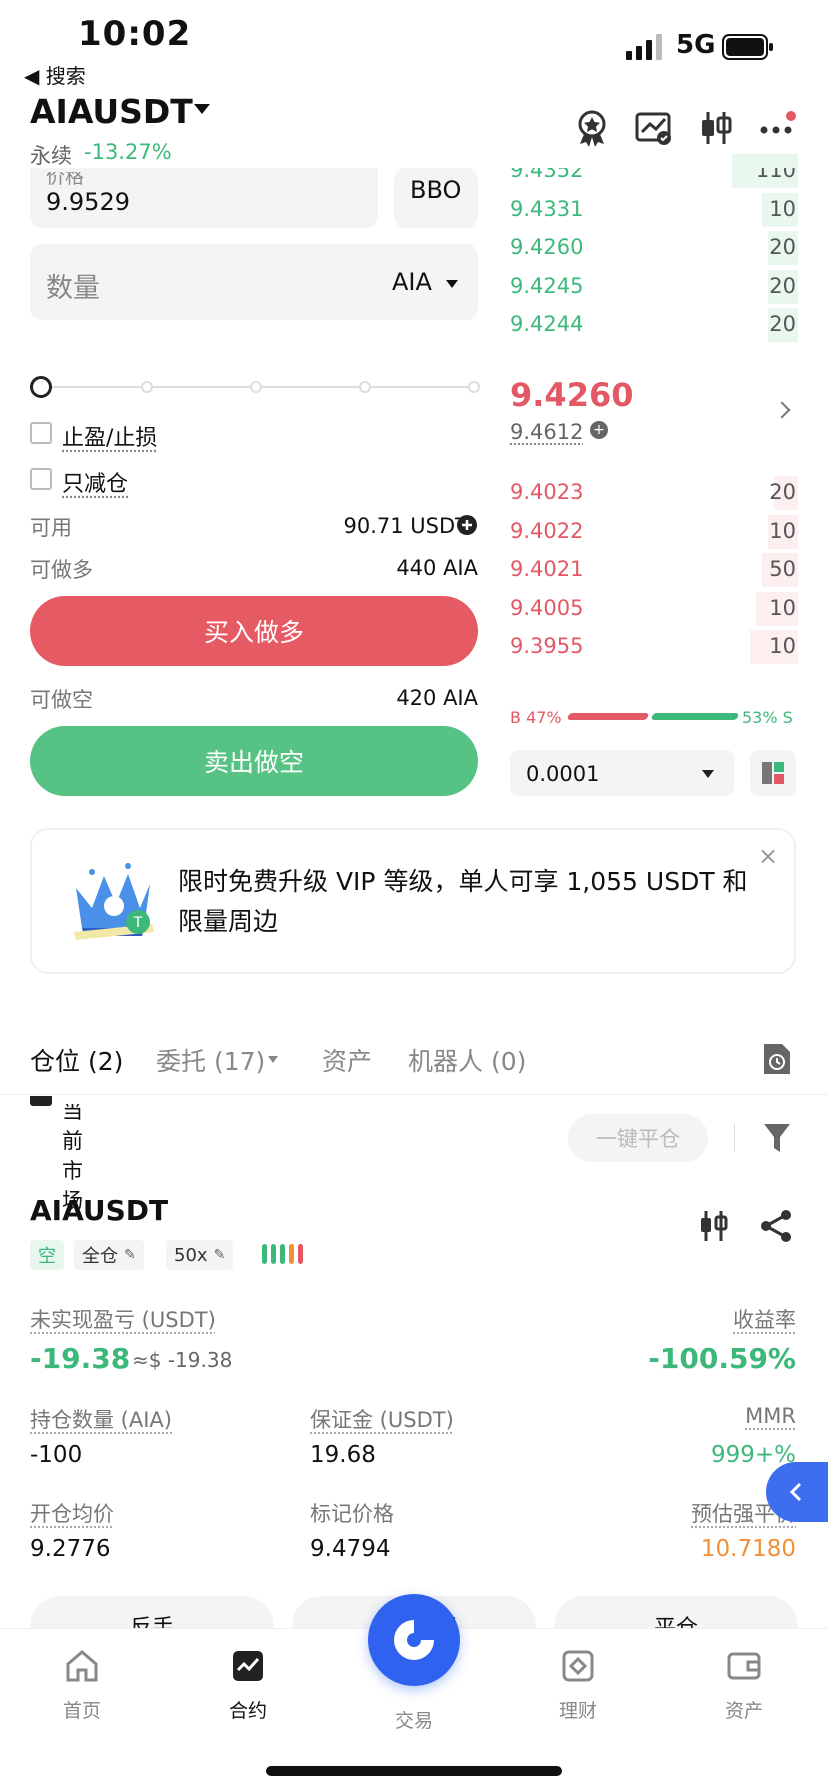 The width and height of the screenshot is (828, 1792). Describe the element at coordinates (467, 525) in the screenshot. I see `plus-circle-icon` at that location.